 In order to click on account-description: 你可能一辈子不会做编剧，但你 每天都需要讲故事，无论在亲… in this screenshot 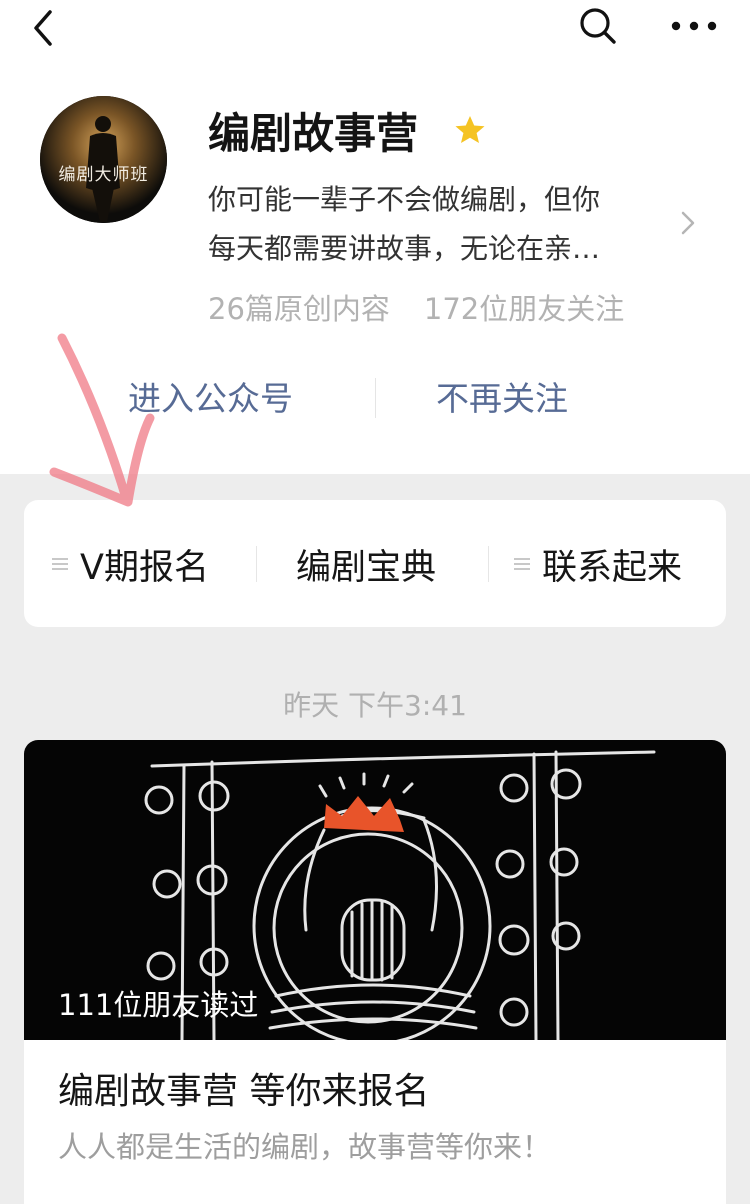, I will do `click(443, 224)`.